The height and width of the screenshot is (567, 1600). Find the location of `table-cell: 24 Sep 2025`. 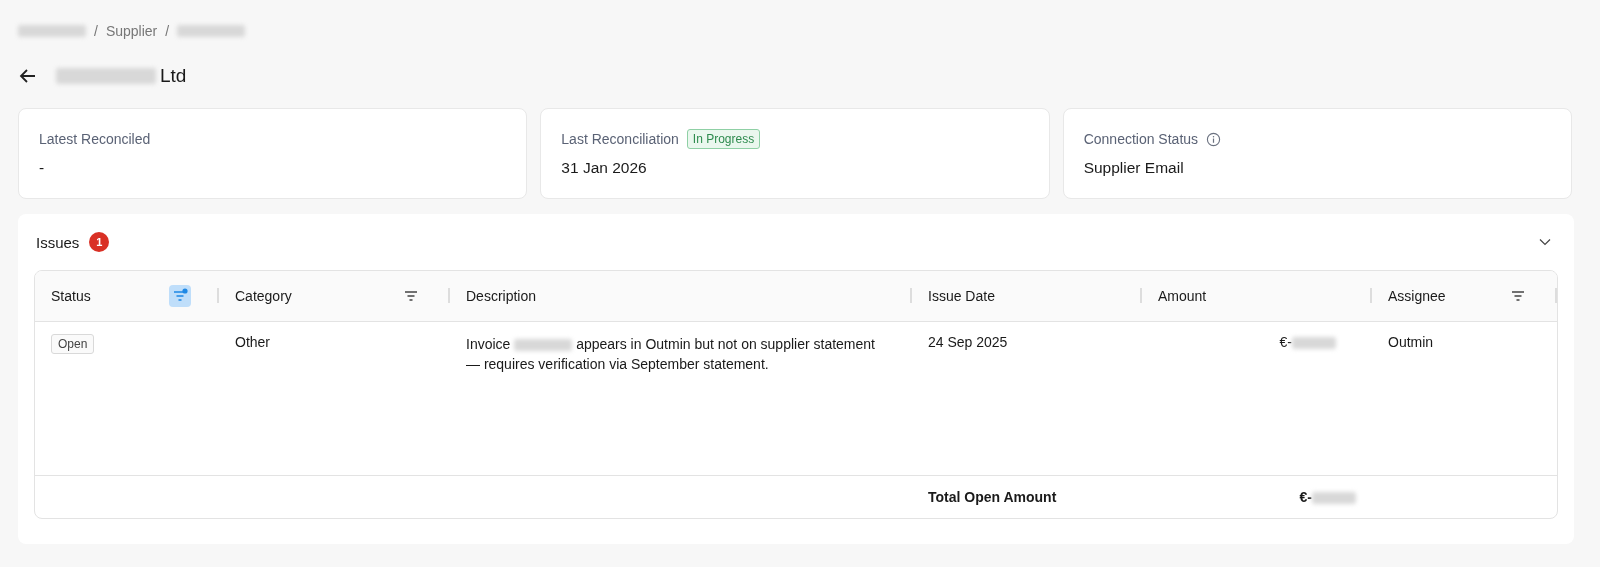

table-cell: 24 Sep 2025 is located at coordinates (968, 342).